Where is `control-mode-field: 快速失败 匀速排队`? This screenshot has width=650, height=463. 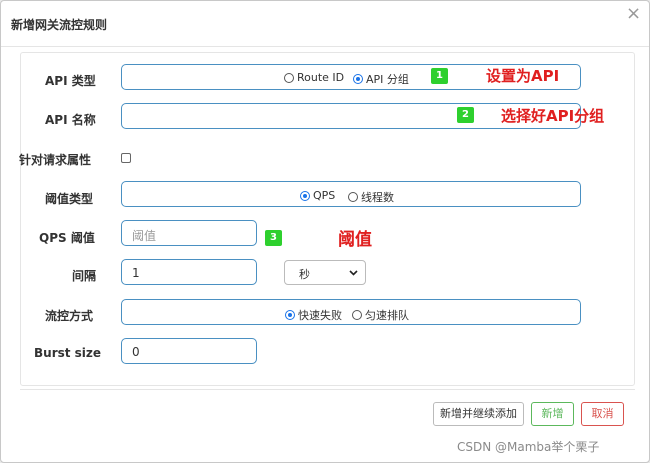 control-mode-field: 快速失败 匀速排队 is located at coordinates (351, 312).